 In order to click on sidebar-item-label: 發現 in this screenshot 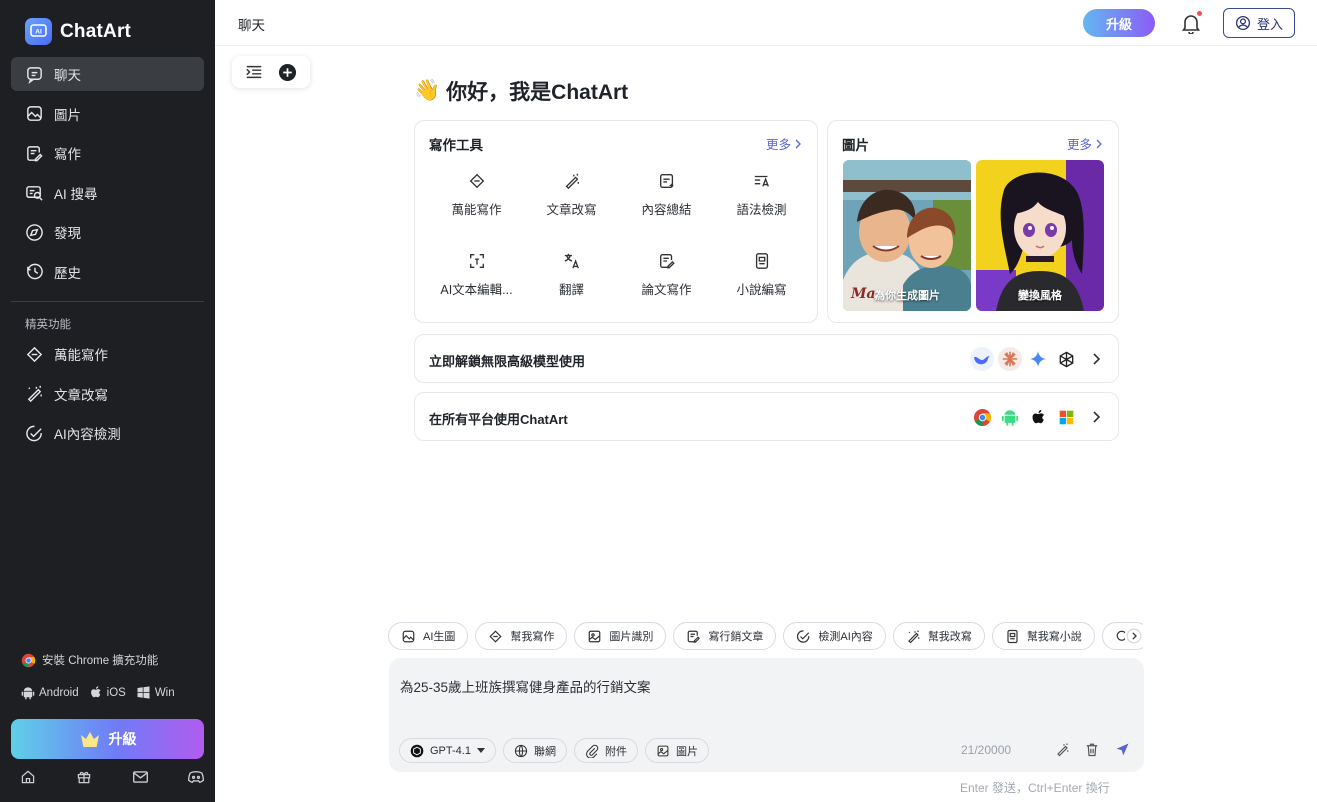, I will do `click(67, 234)`.